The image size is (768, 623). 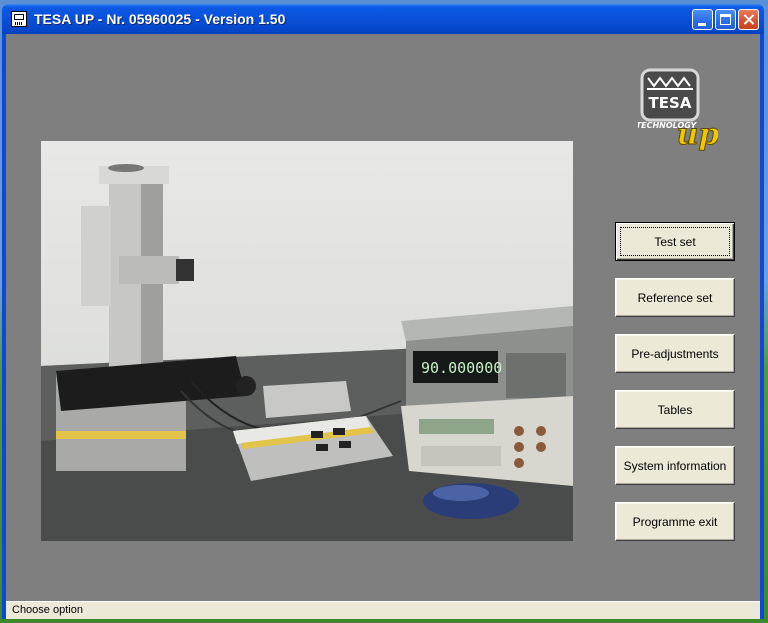 I want to click on window-title: TESA UP - Nr. 05960025 - Version 1.50, so click(x=160, y=19).